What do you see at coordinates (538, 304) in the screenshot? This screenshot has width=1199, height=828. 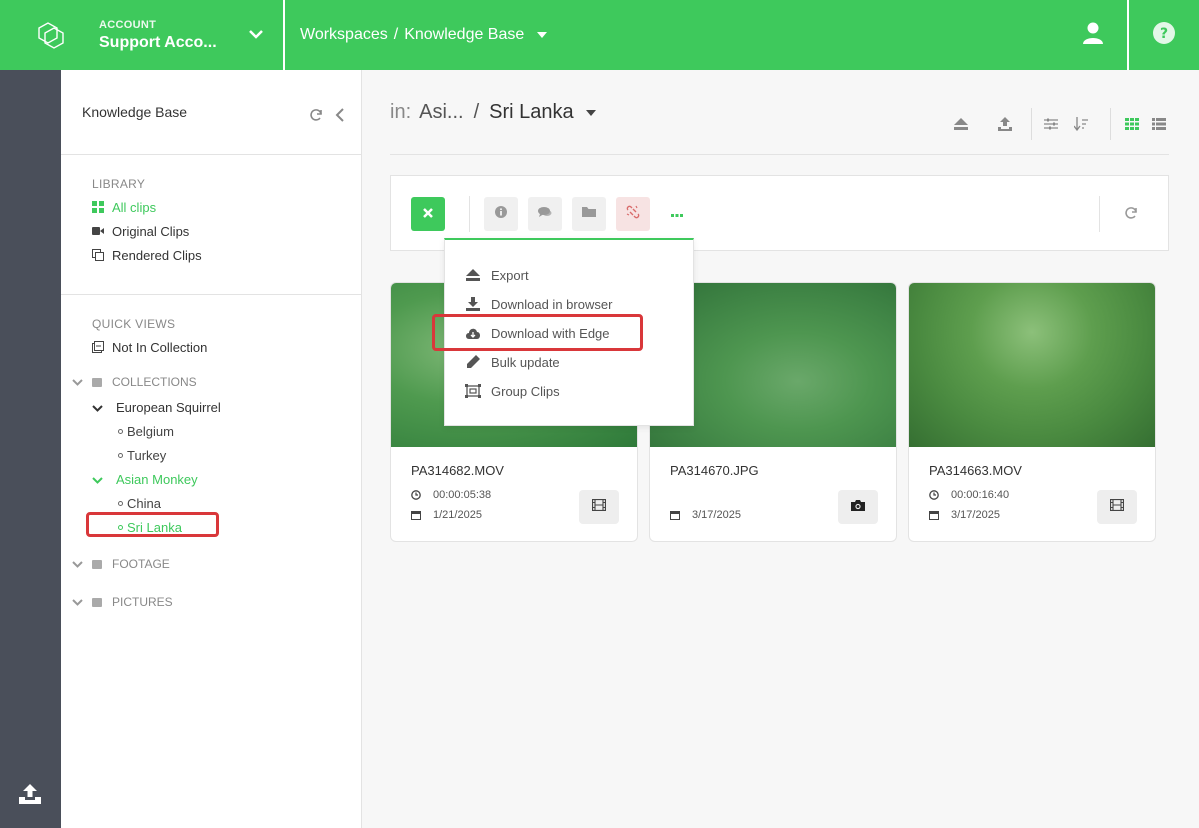 I see `menu-item-download-browser: Download in browser` at bounding box center [538, 304].